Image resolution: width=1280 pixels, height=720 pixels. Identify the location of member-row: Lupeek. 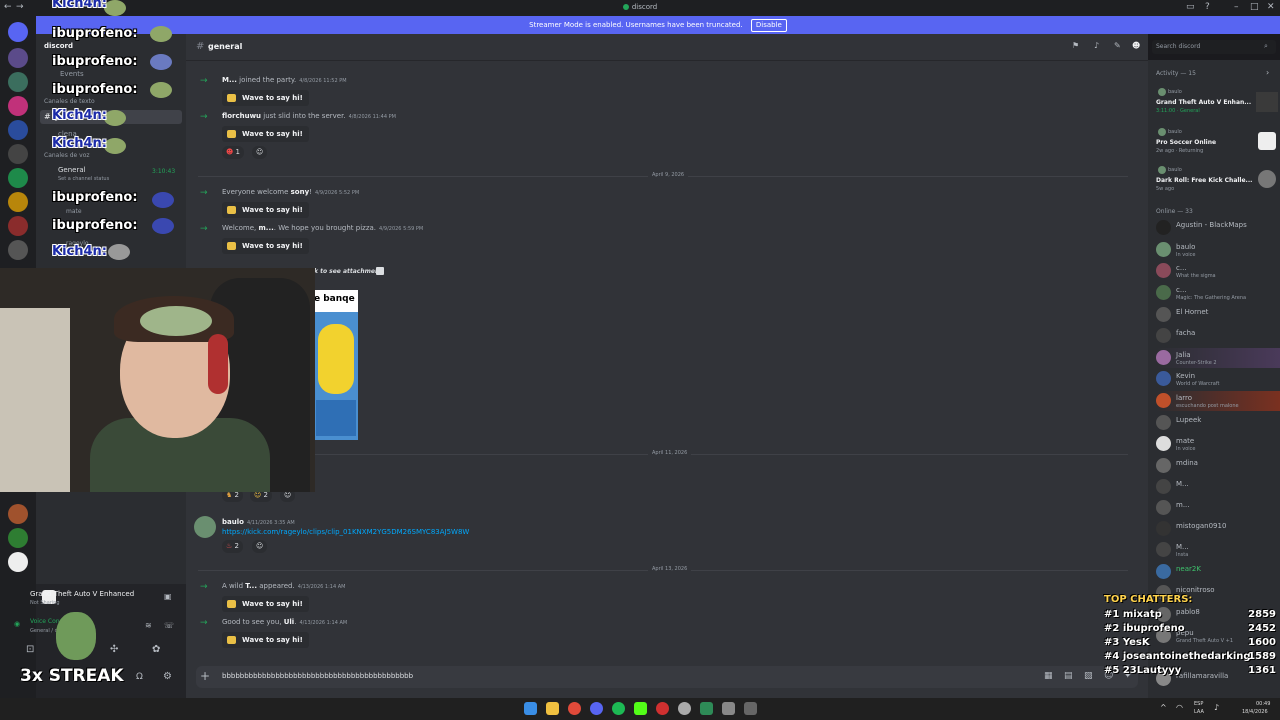
(1218, 423).